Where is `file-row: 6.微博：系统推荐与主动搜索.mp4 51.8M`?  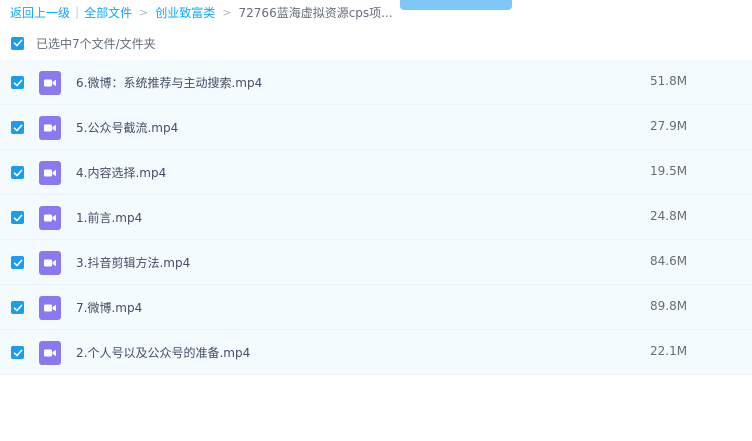
file-row: 6.微博：系统推荐与主动搜索.mp4 51.8M is located at coordinates (376, 82).